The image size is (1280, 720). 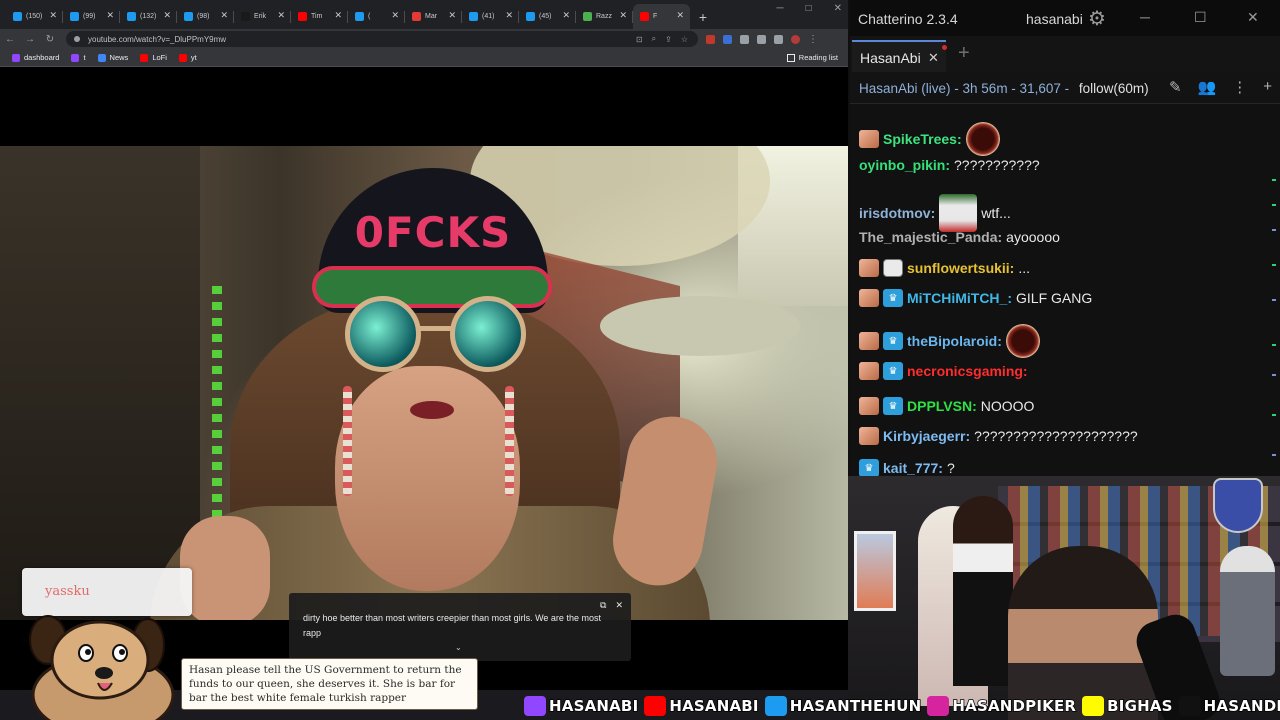 What do you see at coordinates (899, 56) in the screenshot?
I see `tab-hasanabi: HasanAbi ✕` at bounding box center [899, 56].